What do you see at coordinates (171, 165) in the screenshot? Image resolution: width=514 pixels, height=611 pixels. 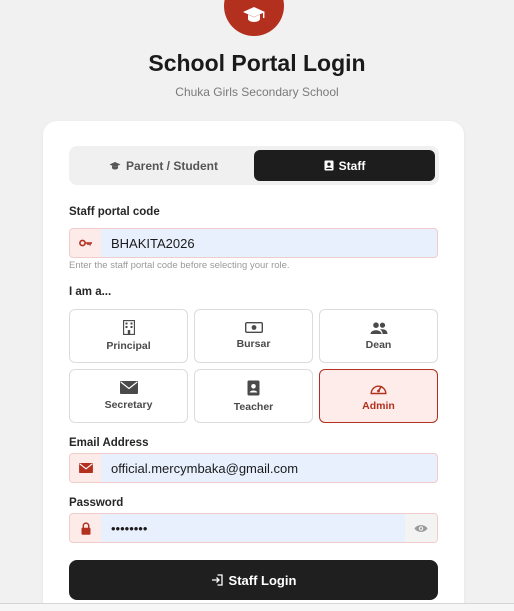 I see `tab-label: Parent / Student` at bounding box center [171, 165].